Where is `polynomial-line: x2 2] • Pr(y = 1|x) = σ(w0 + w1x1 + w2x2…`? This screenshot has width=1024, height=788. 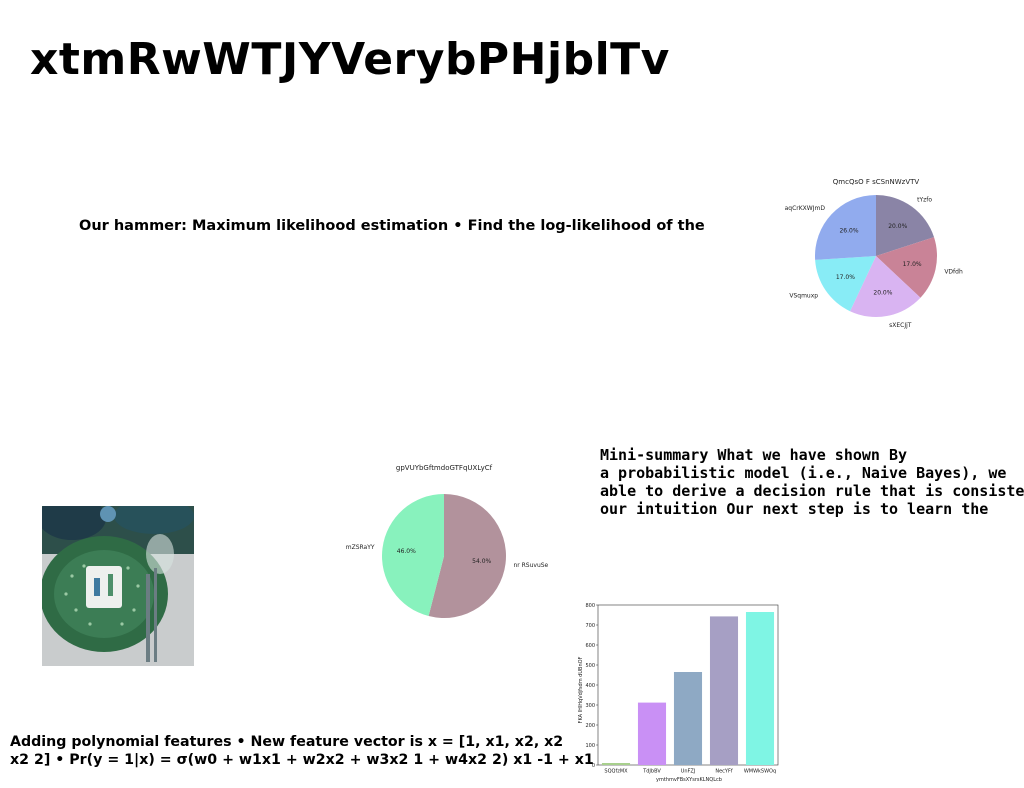 polynomial-line: x2 2] • Pr(y = 1|x) = σ(w0 + w1x1 + w2x2… is located at coordinates (302, 760).